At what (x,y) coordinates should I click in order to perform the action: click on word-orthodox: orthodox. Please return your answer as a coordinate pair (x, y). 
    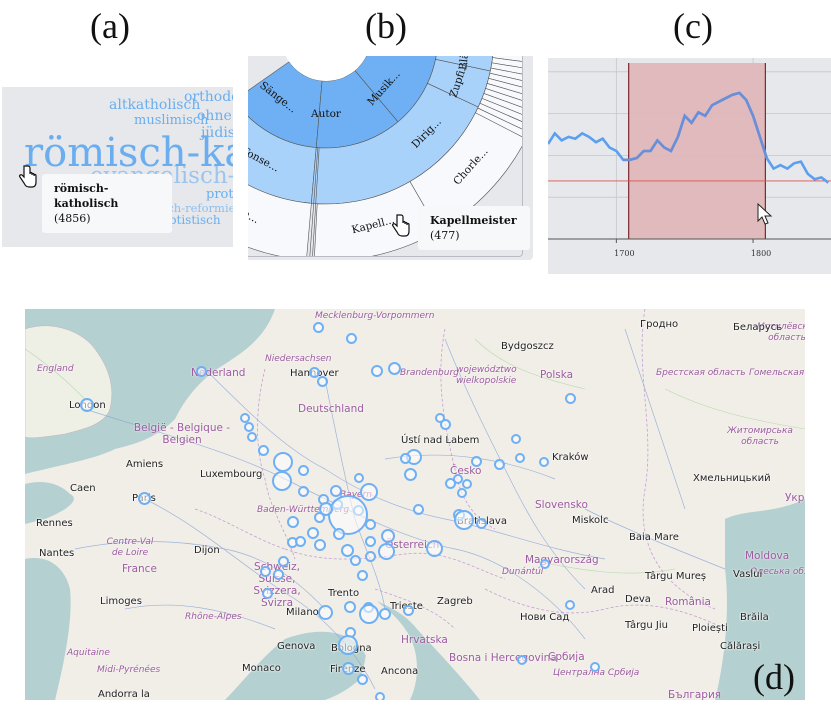
    Looking at the image, I should click on (208, 97).